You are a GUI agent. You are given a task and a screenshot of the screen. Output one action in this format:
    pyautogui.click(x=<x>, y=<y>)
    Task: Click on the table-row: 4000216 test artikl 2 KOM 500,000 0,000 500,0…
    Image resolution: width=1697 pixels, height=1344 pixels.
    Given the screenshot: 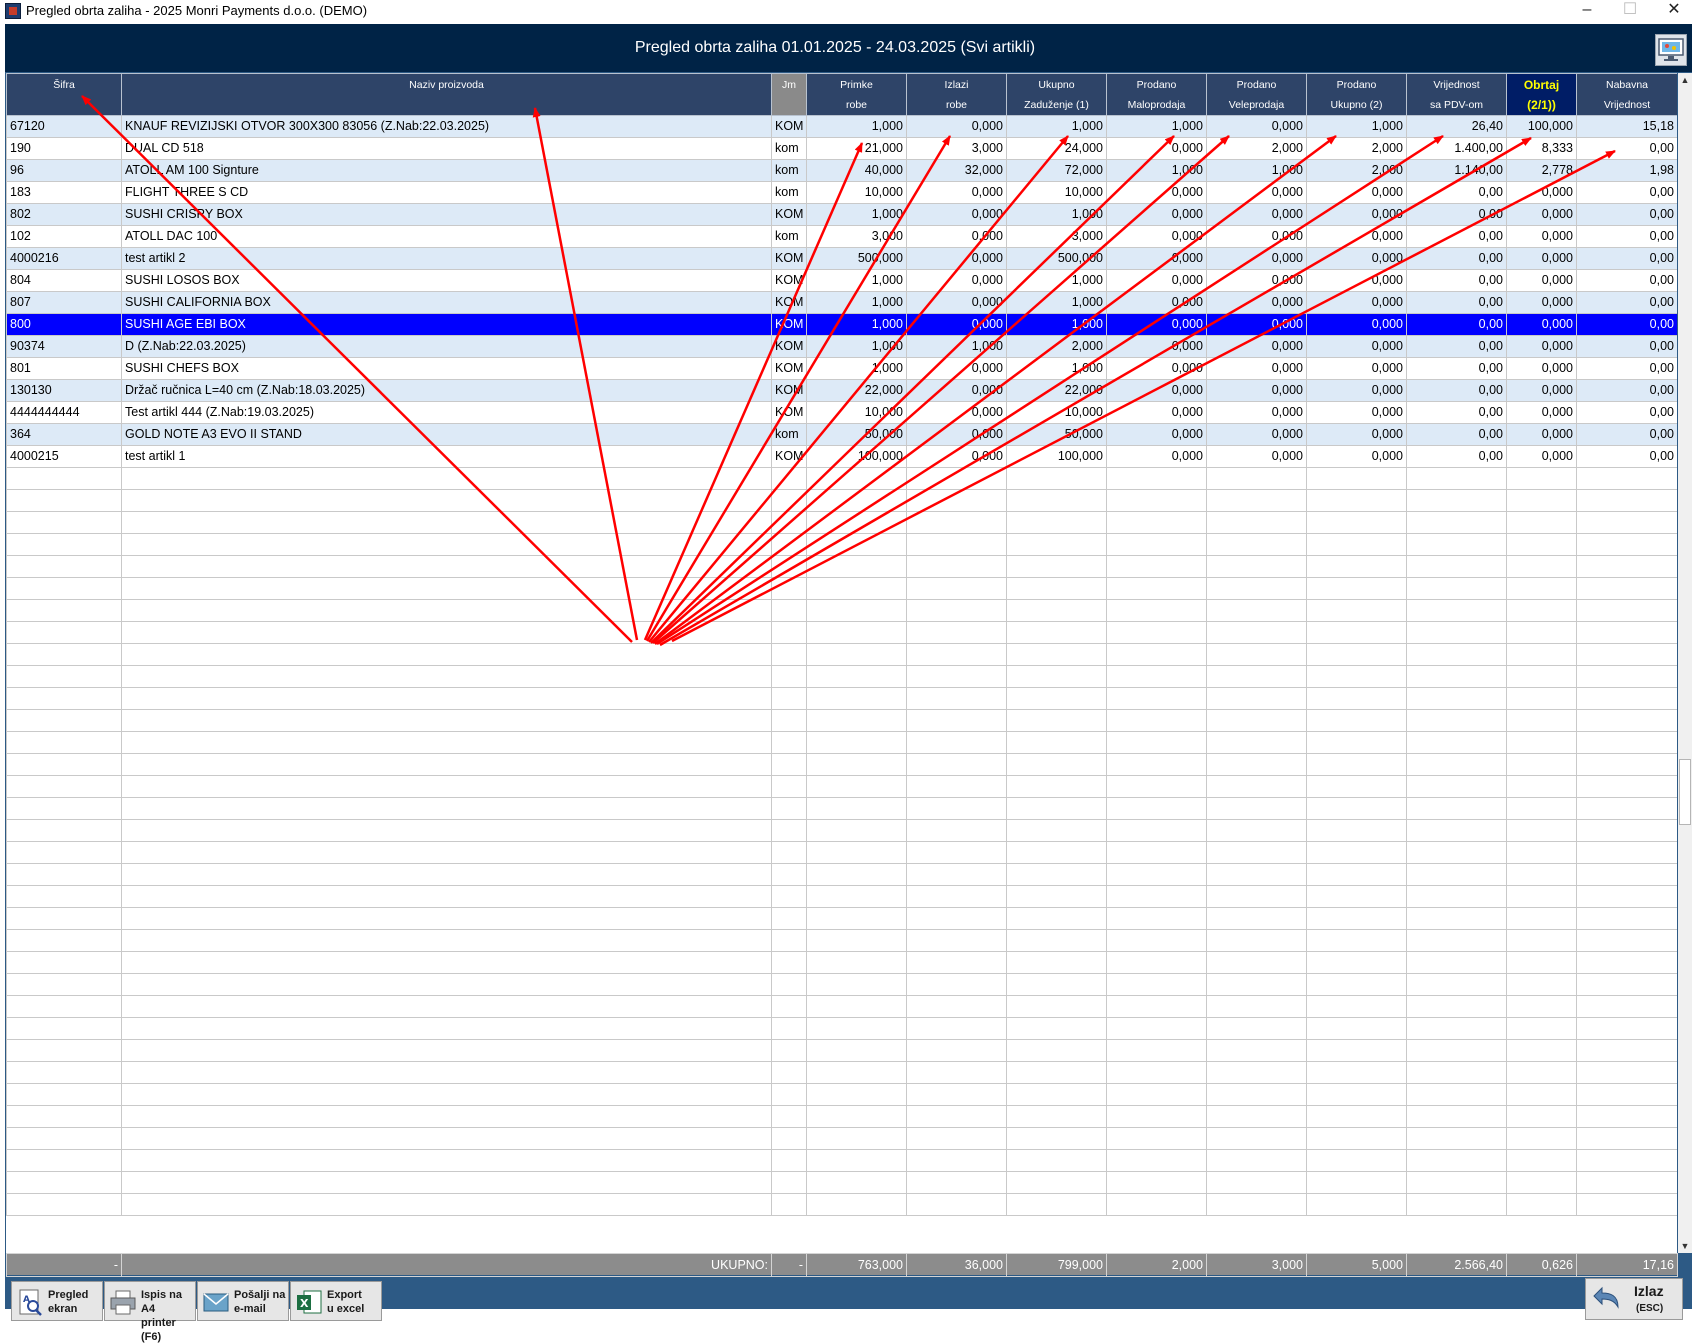 What is the action you would take?
    pyautogui.click(x=841, y=258)
    